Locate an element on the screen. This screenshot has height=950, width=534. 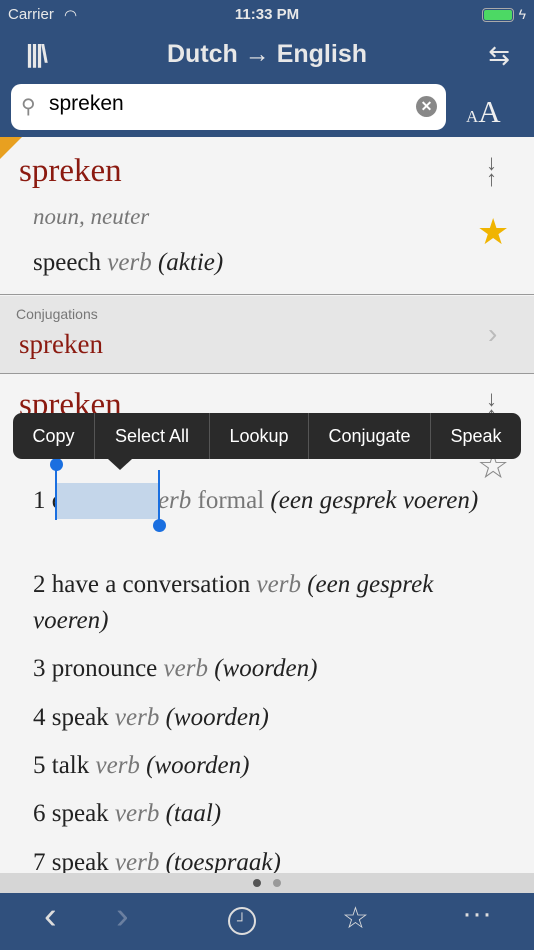
sense-context: (een gesprek voeren) is located at coordinates (374, 500).